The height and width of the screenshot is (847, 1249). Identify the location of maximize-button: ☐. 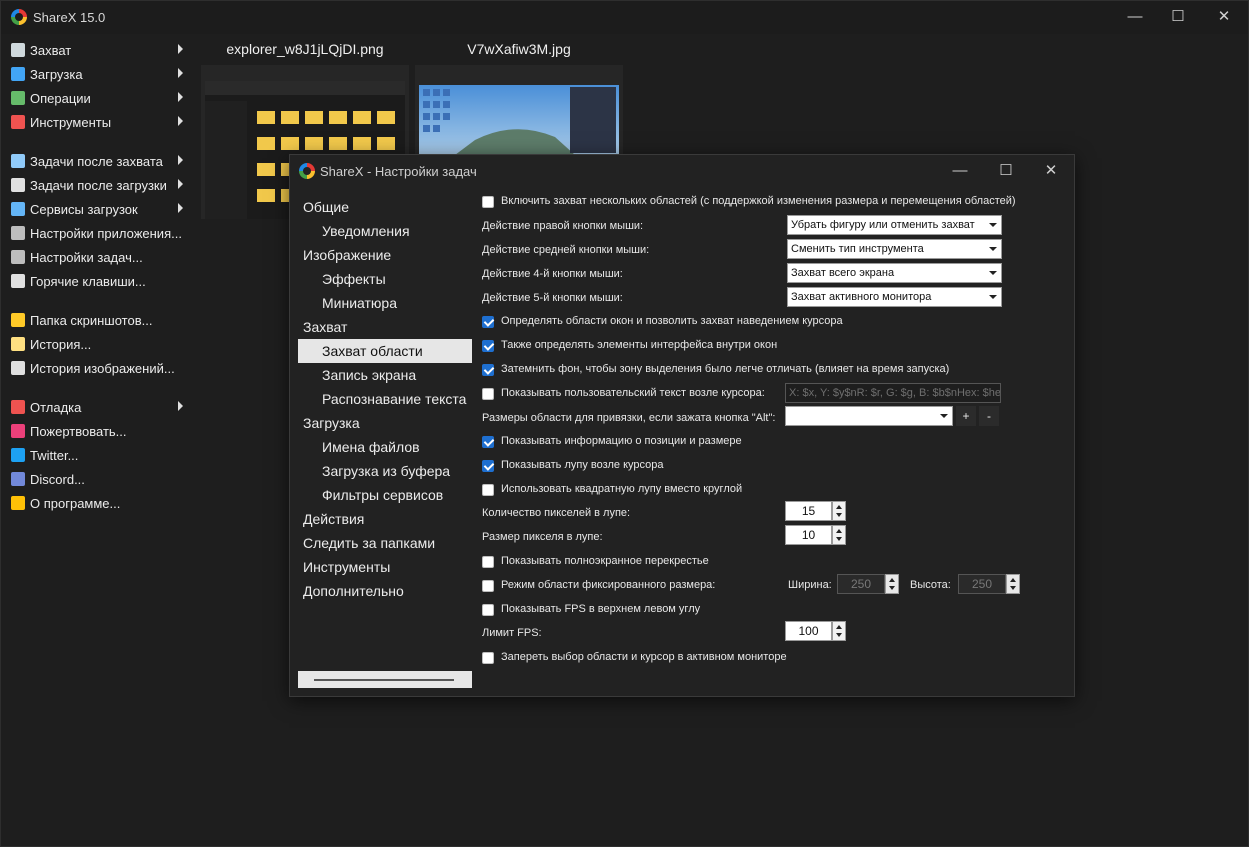
(1178, 17).